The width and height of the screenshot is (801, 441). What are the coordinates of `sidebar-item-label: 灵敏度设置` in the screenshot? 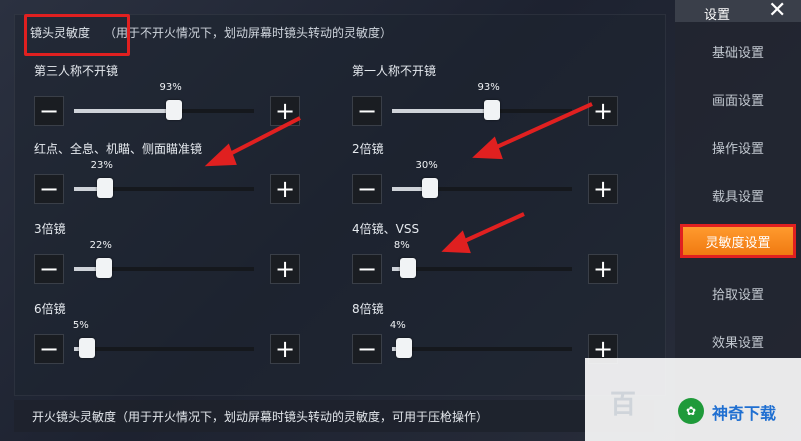 It's located at (738, 243).